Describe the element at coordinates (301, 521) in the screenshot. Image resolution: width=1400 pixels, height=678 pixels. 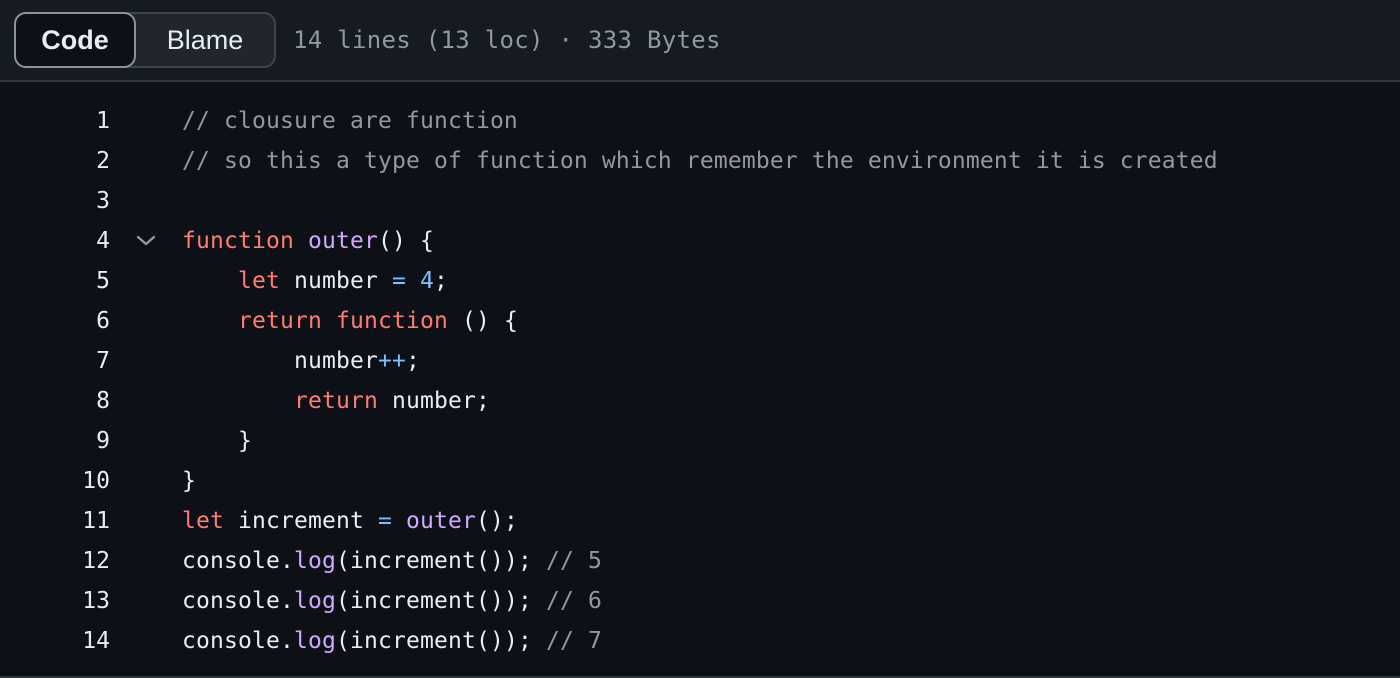
I see `code-token: increment` at that location.